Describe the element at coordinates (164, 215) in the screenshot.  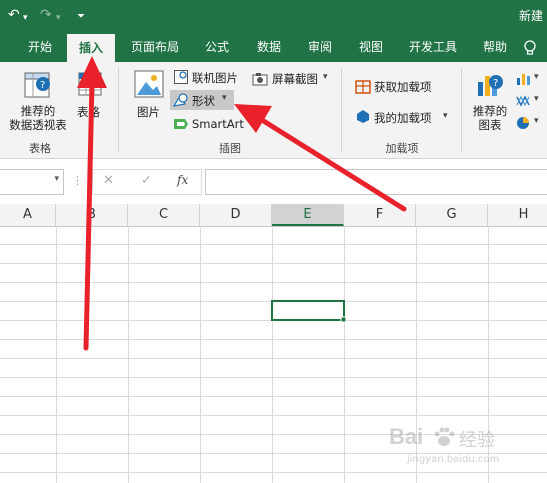
I see `column-header-c: C` at that location.